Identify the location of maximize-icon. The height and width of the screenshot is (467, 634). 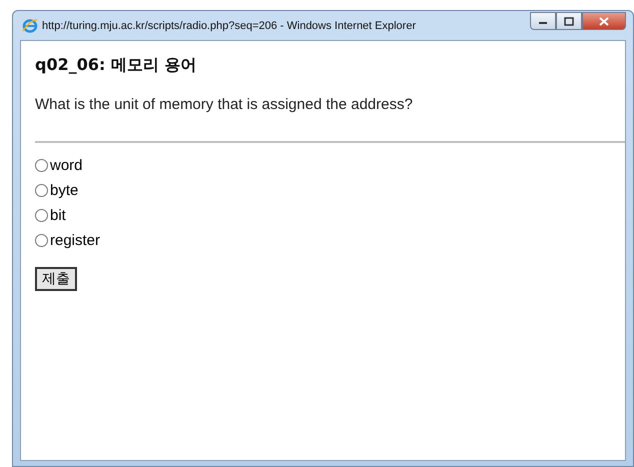
(569, 21).